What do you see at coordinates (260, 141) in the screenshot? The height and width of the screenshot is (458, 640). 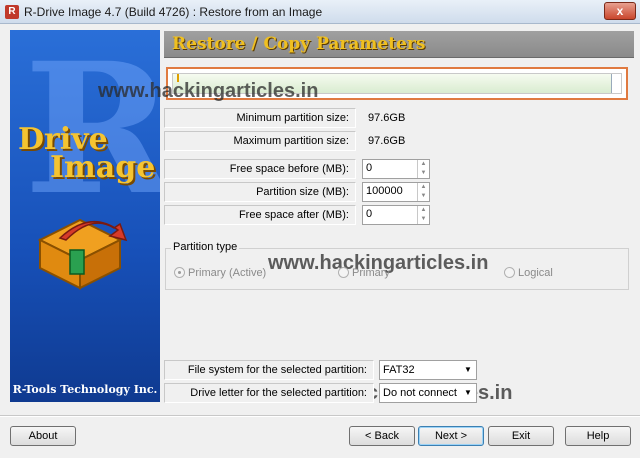 I see `max-size-label: Maximum partition size:` at bounding box center [260, 141].